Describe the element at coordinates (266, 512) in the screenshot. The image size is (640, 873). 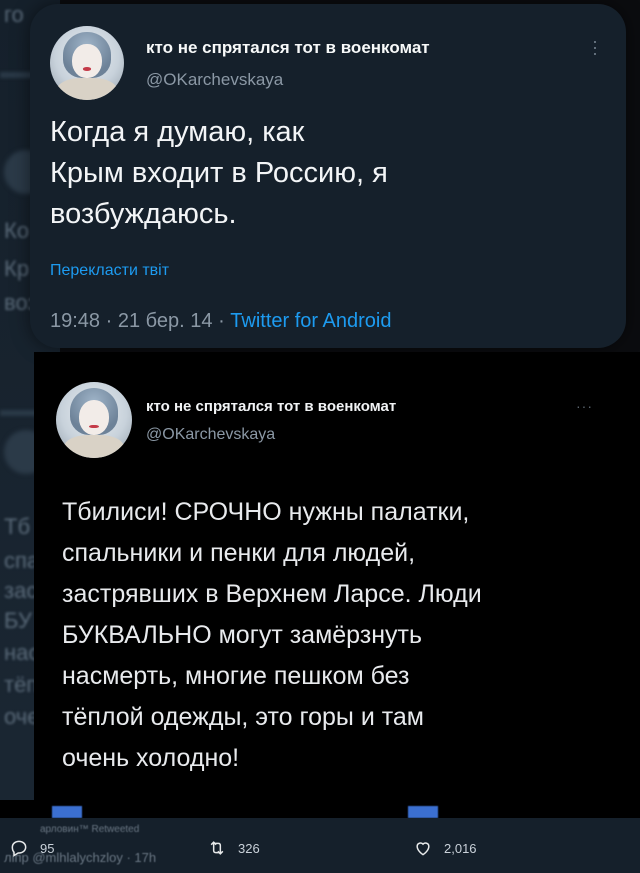
I see `tweet-text-line: Тбилиси! СРОЧНО нужны палатки,` at that location.